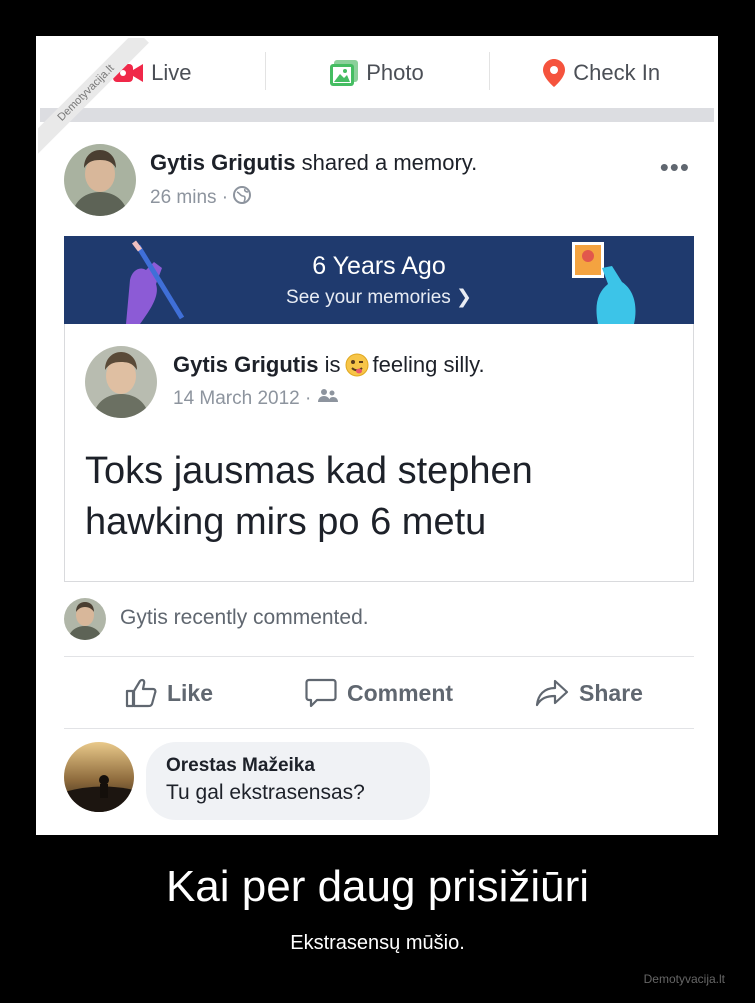 Image resolution: width=755 pixels, height=1003 pixels. Describe the element at coordinates (684, 979) in the screenshot. I see `site-brand: Demotyvacija.lt` at that location.